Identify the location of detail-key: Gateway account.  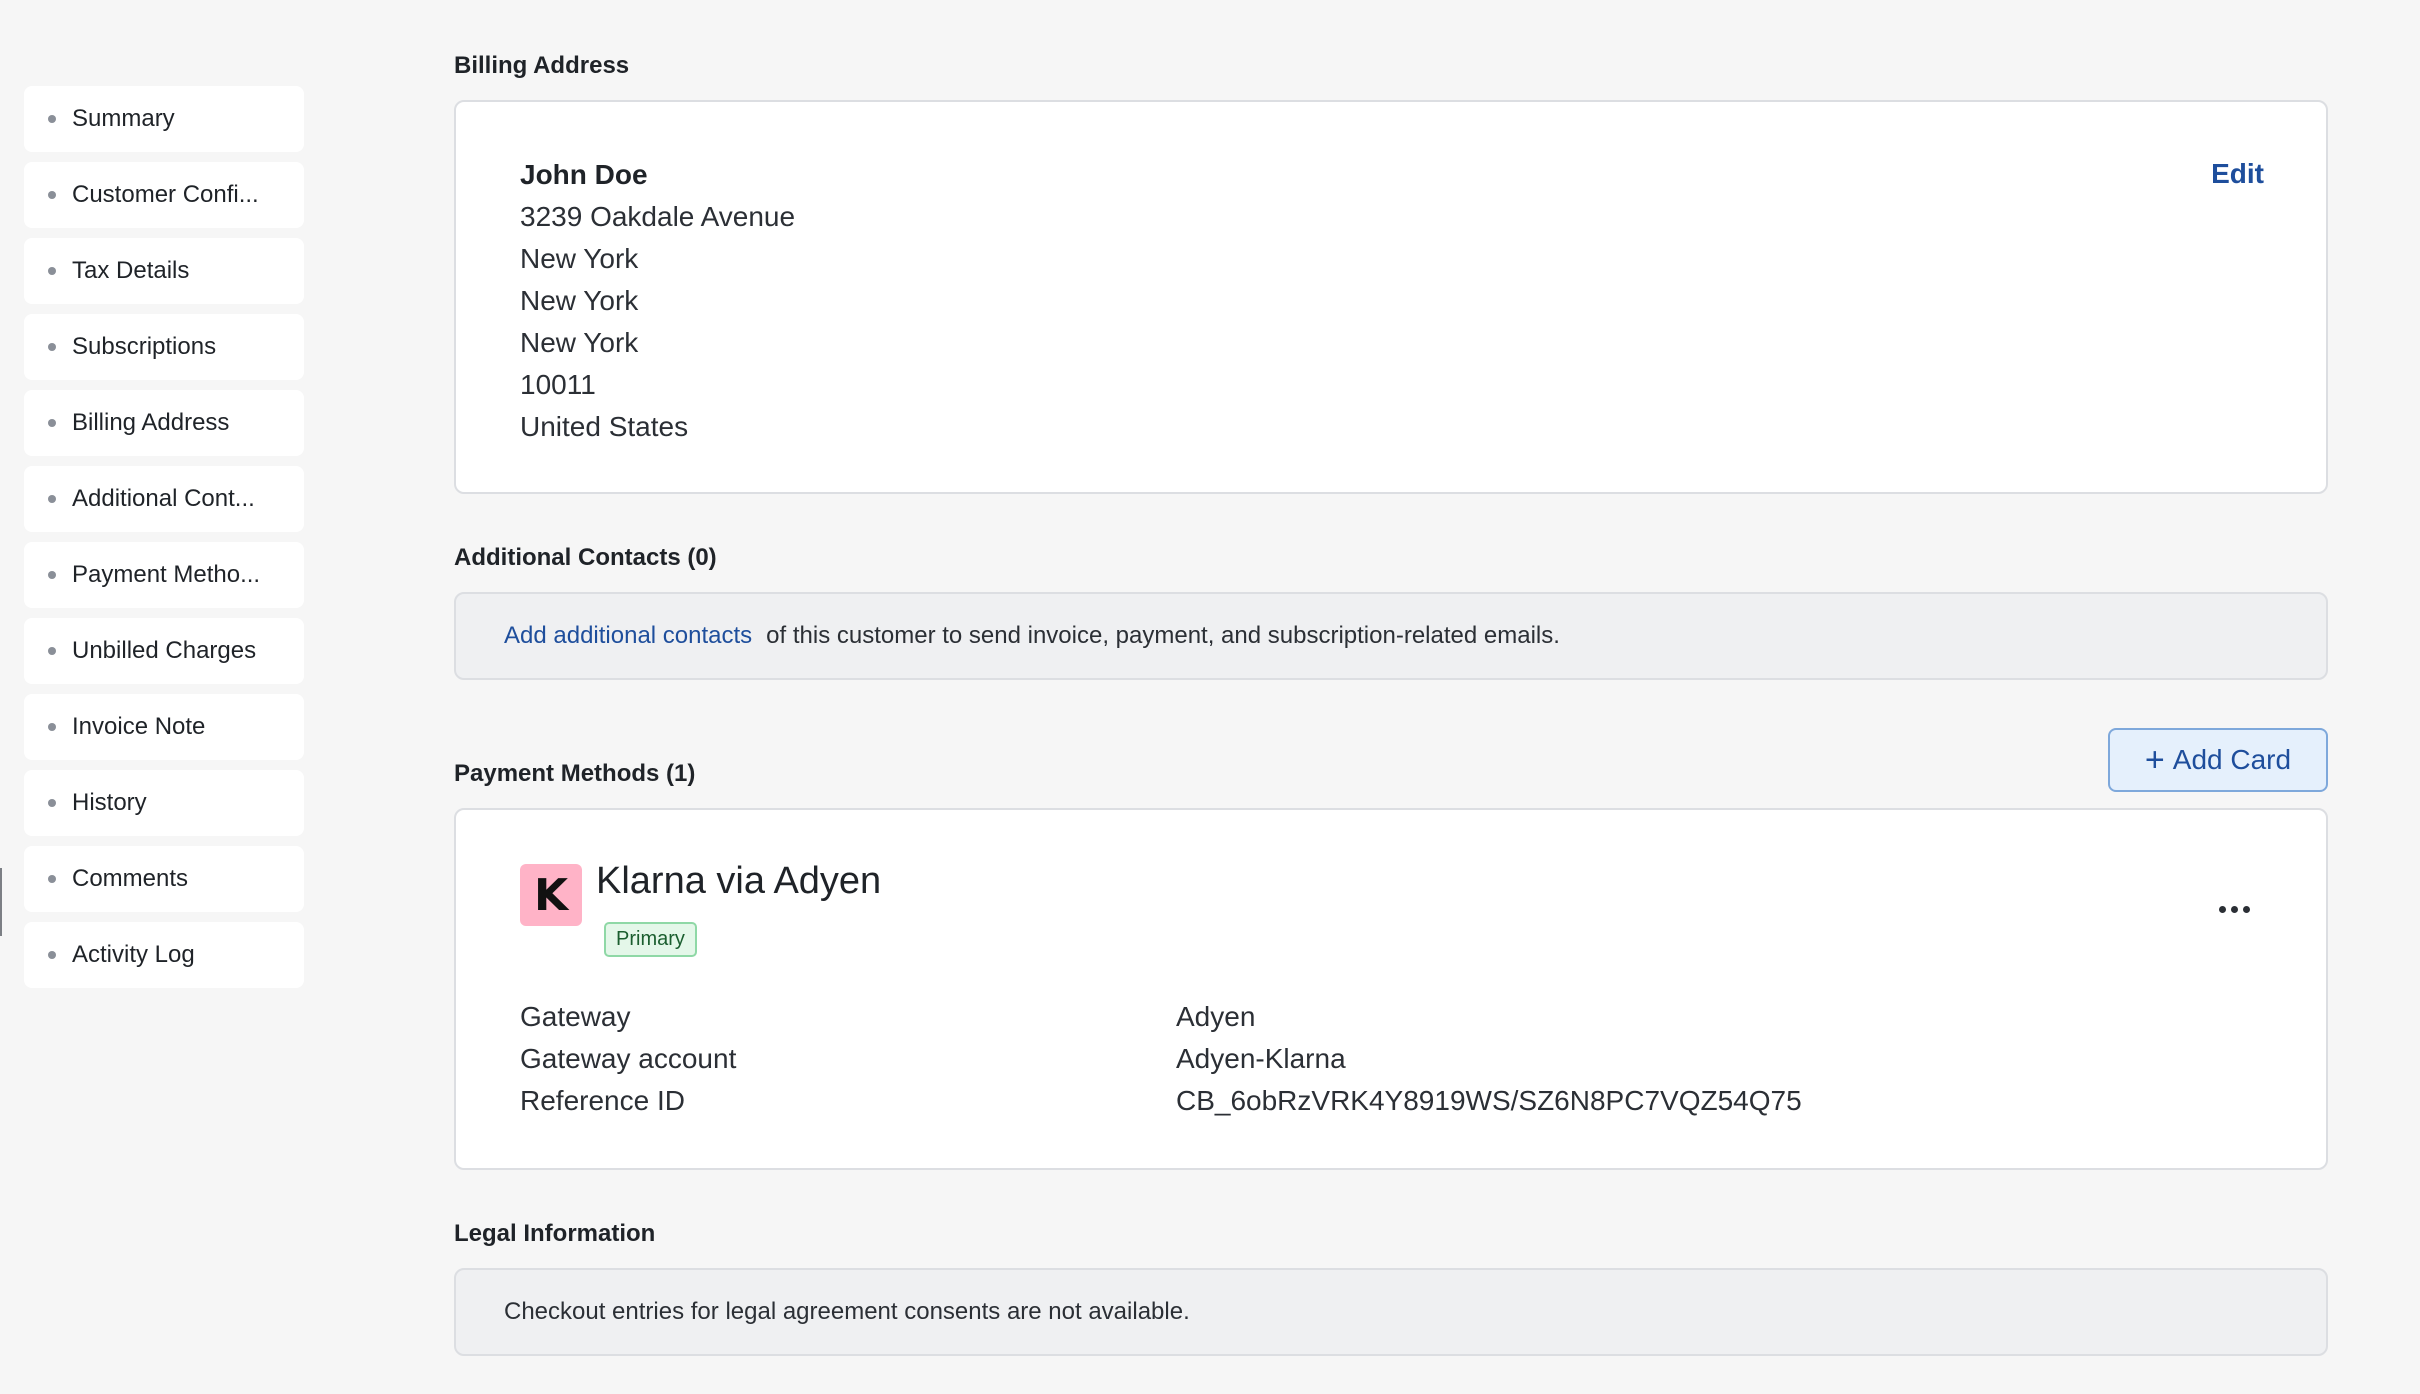
(628, 1058).